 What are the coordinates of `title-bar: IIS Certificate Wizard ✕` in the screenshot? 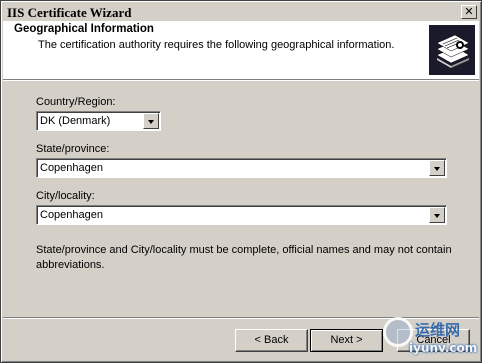 It's located at (241, 12).